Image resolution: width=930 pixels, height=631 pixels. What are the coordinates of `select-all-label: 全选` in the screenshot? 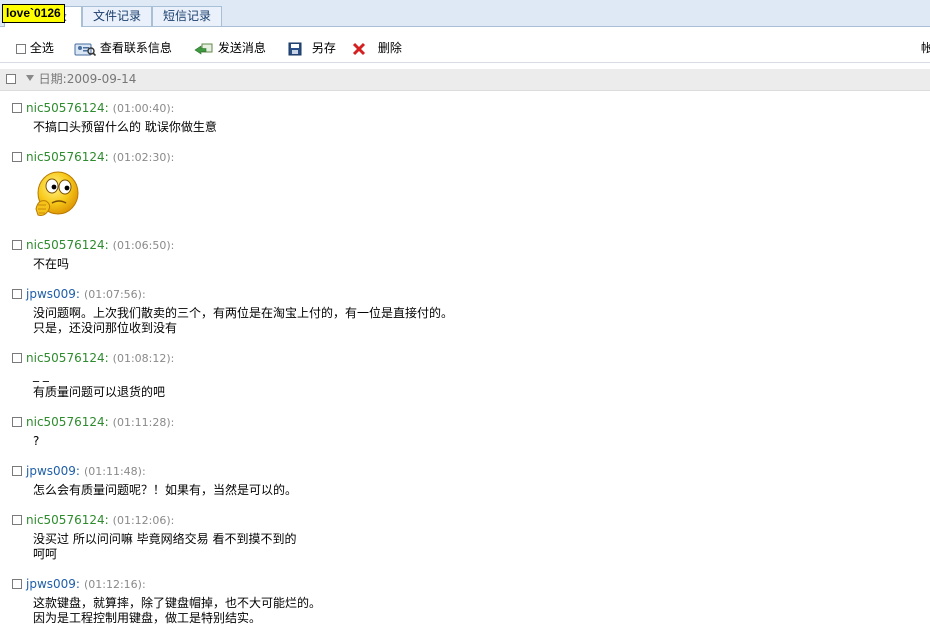 It's located at (41, 48).